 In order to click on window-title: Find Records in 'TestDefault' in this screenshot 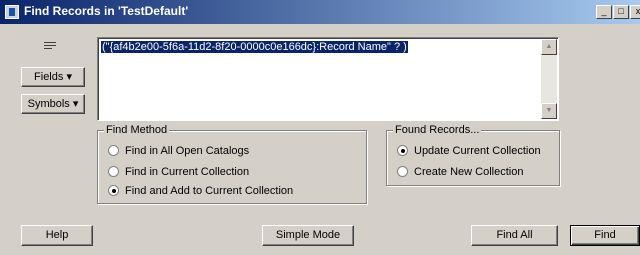, I will do `click(106, 11)`.